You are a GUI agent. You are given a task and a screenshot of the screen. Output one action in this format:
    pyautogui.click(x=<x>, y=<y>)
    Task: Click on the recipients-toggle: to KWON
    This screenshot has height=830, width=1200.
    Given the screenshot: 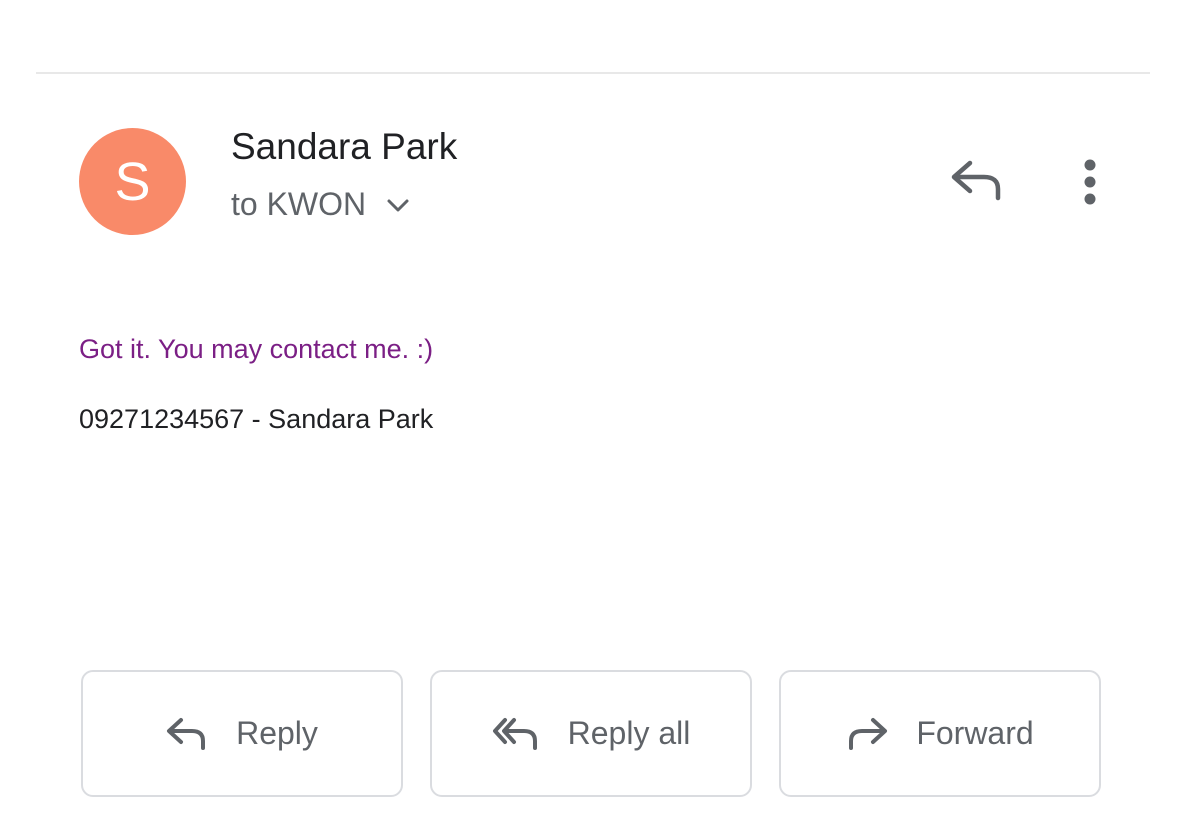 What is the action you would take?
    pyautogui.click(x=320, y=204)
    